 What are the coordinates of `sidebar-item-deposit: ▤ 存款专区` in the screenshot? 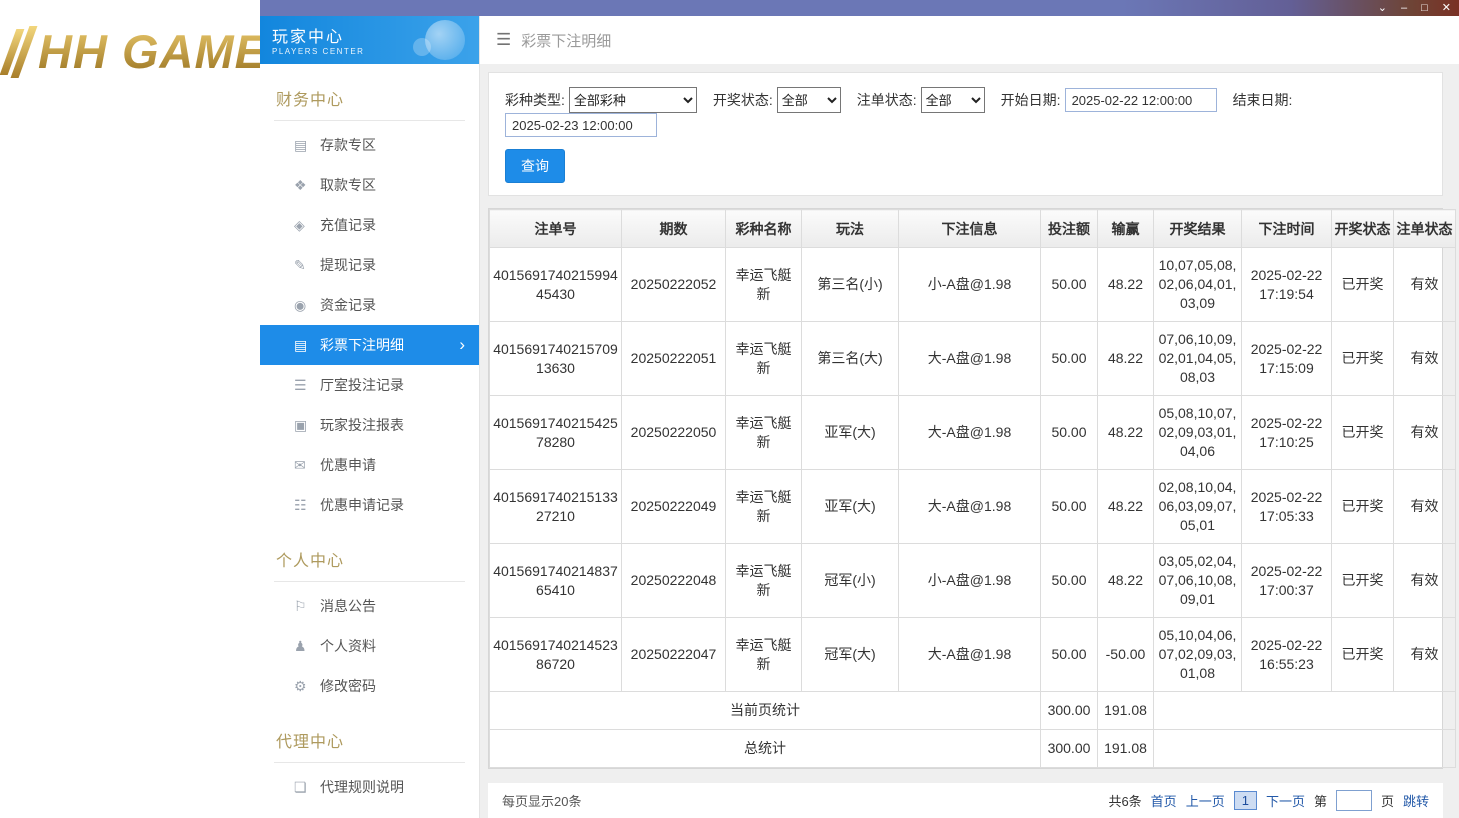 It's located at (369, 145).